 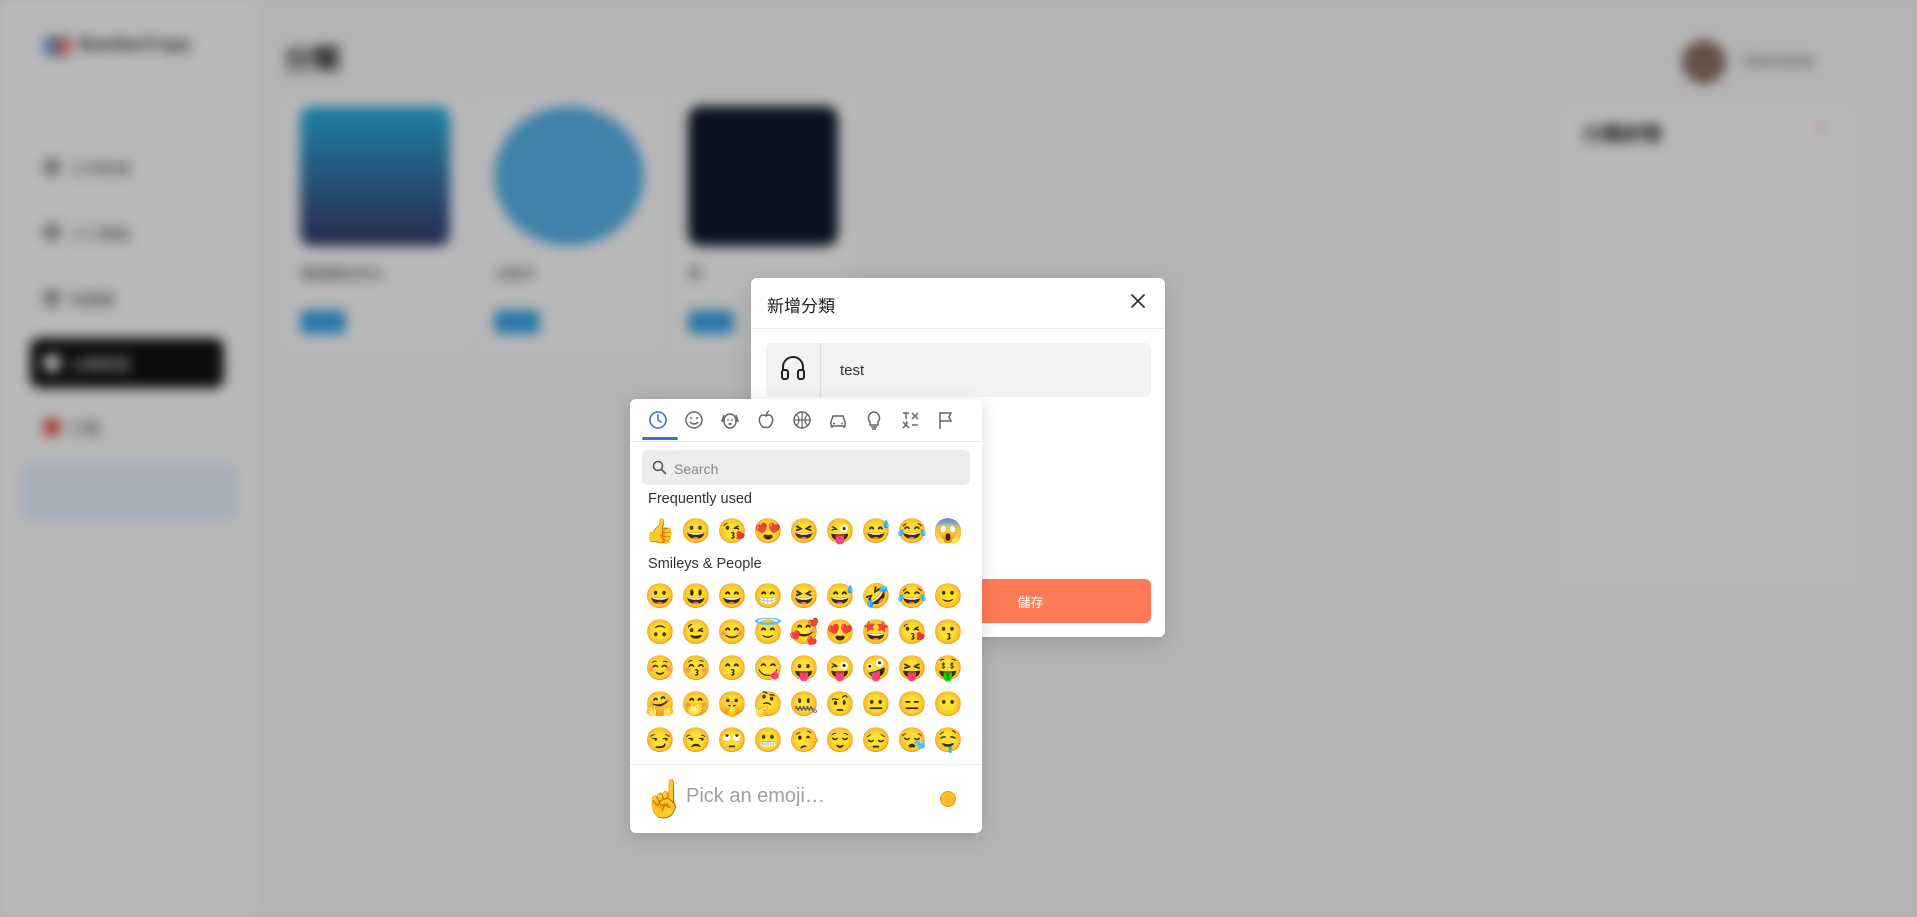 What do you see at coordinates (948, 597) in the screenshot?
I see `emoji-button: 🙂` at bounding box center [948, 597].